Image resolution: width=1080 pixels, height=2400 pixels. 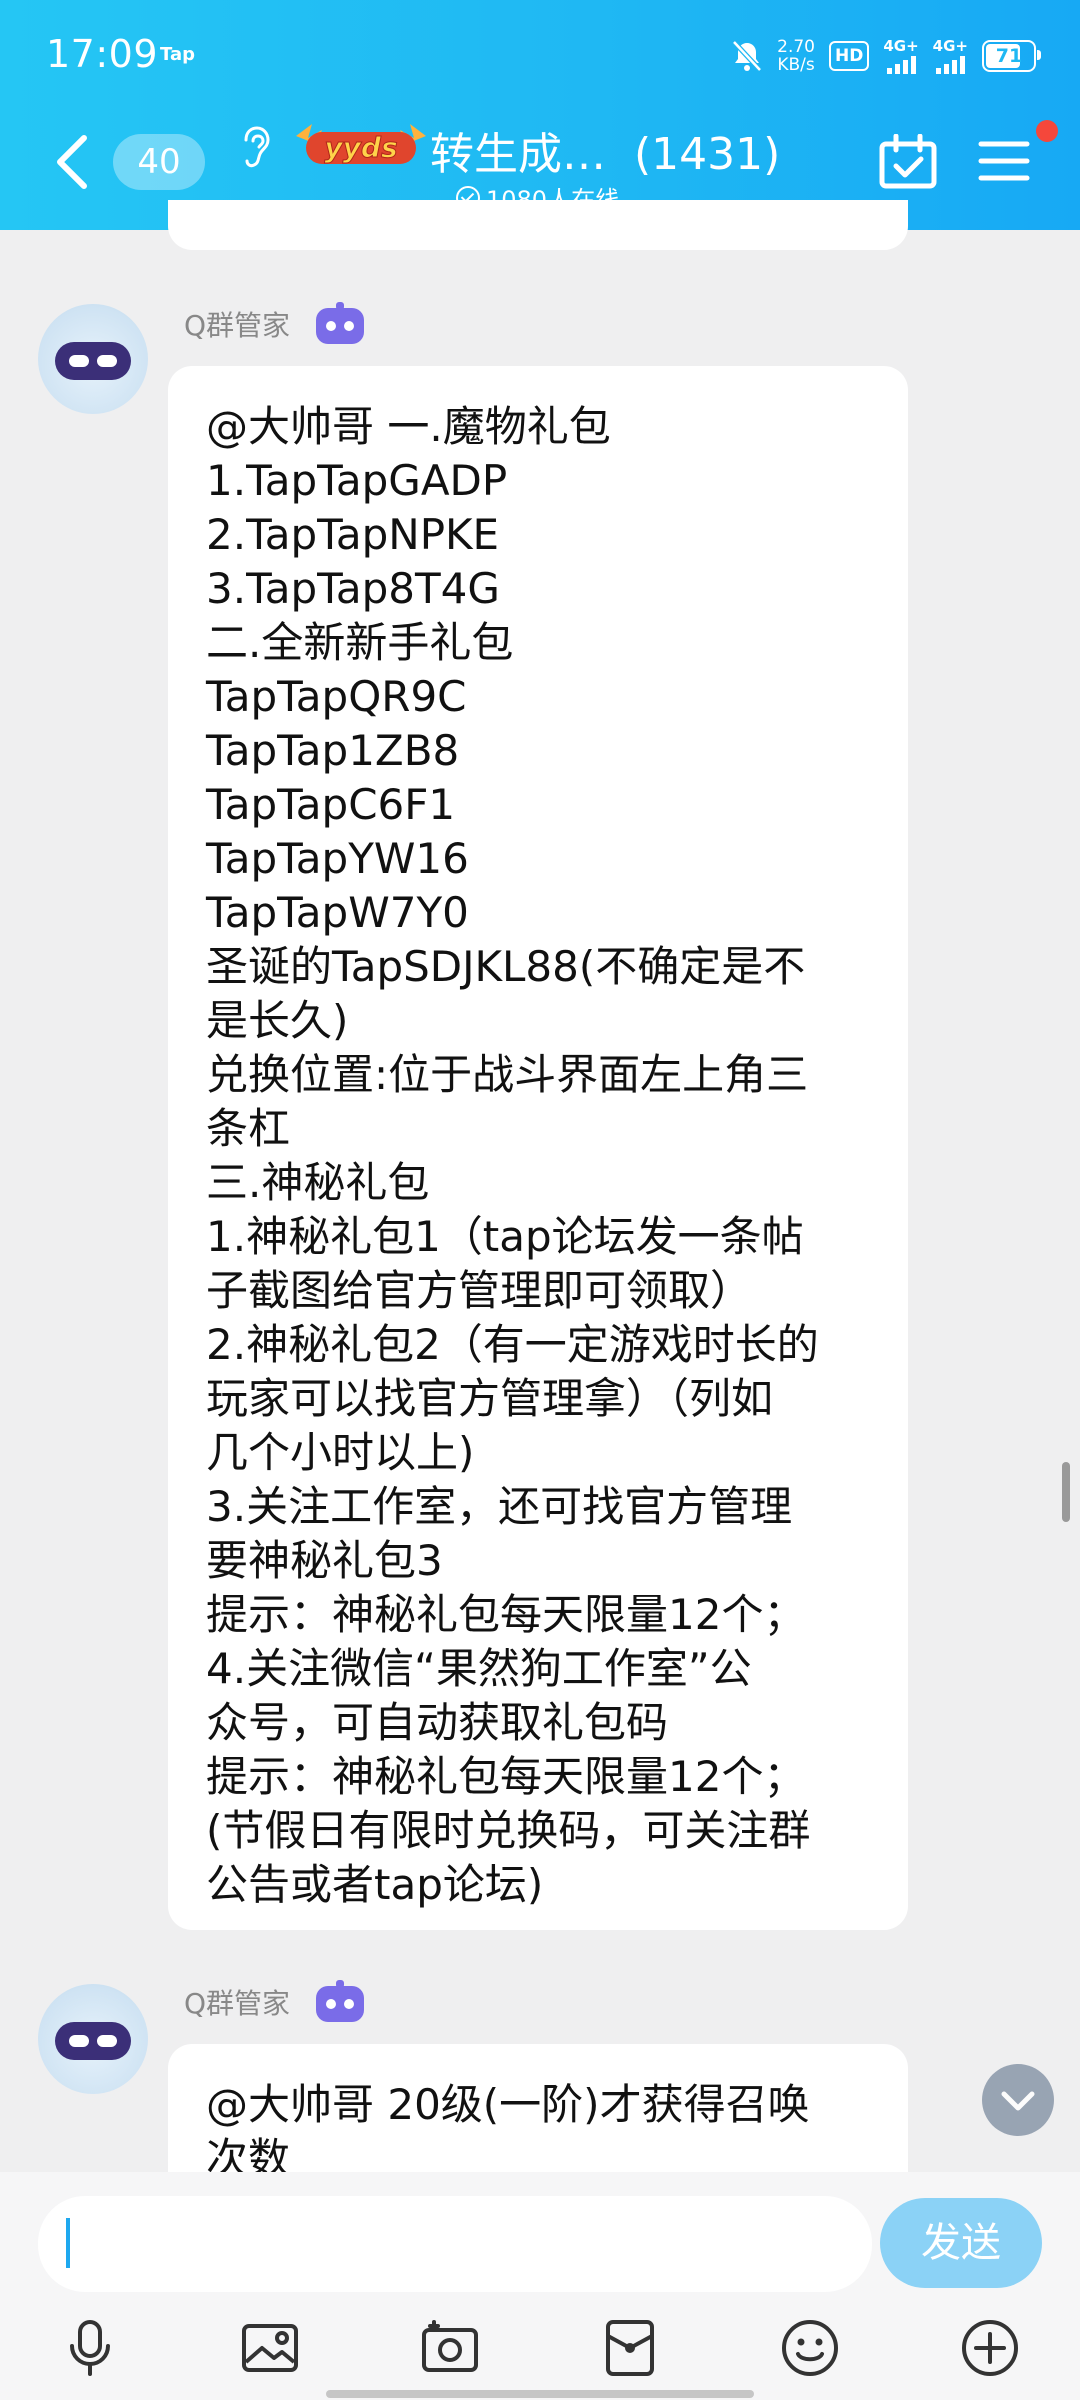 What do you see at coordinates (1066, 1492) in the screenshot?
I see `scrollbar-thumb` at bounding box center [1066, 1492].